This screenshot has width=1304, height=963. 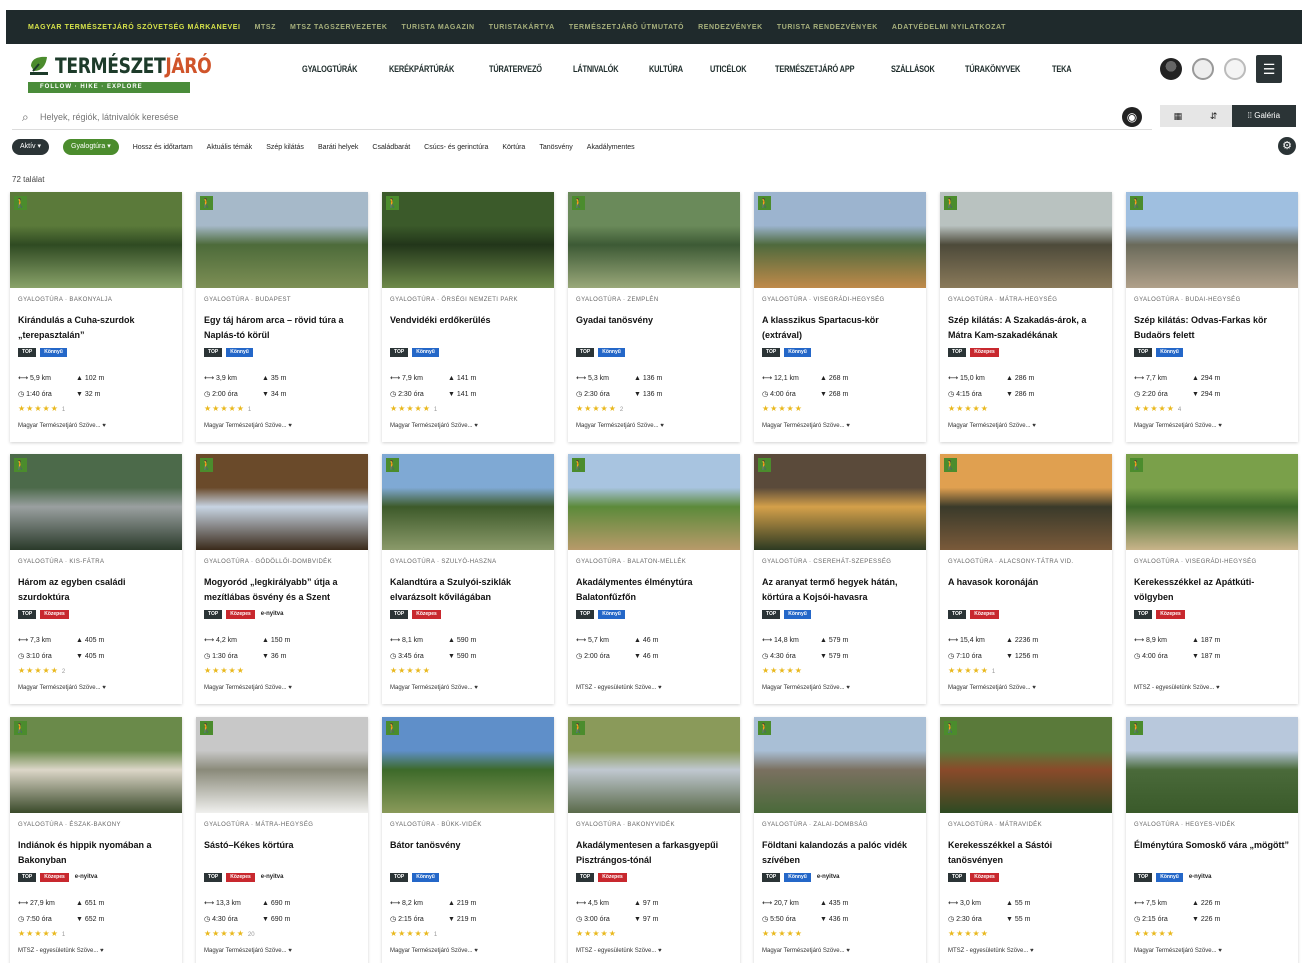 What do you see at coordinates (655, 590) in the screenshot?
I see `tour-title: Akadálymentes élménytúra Balatonfűzfőn` at bounding box center [655, 590].